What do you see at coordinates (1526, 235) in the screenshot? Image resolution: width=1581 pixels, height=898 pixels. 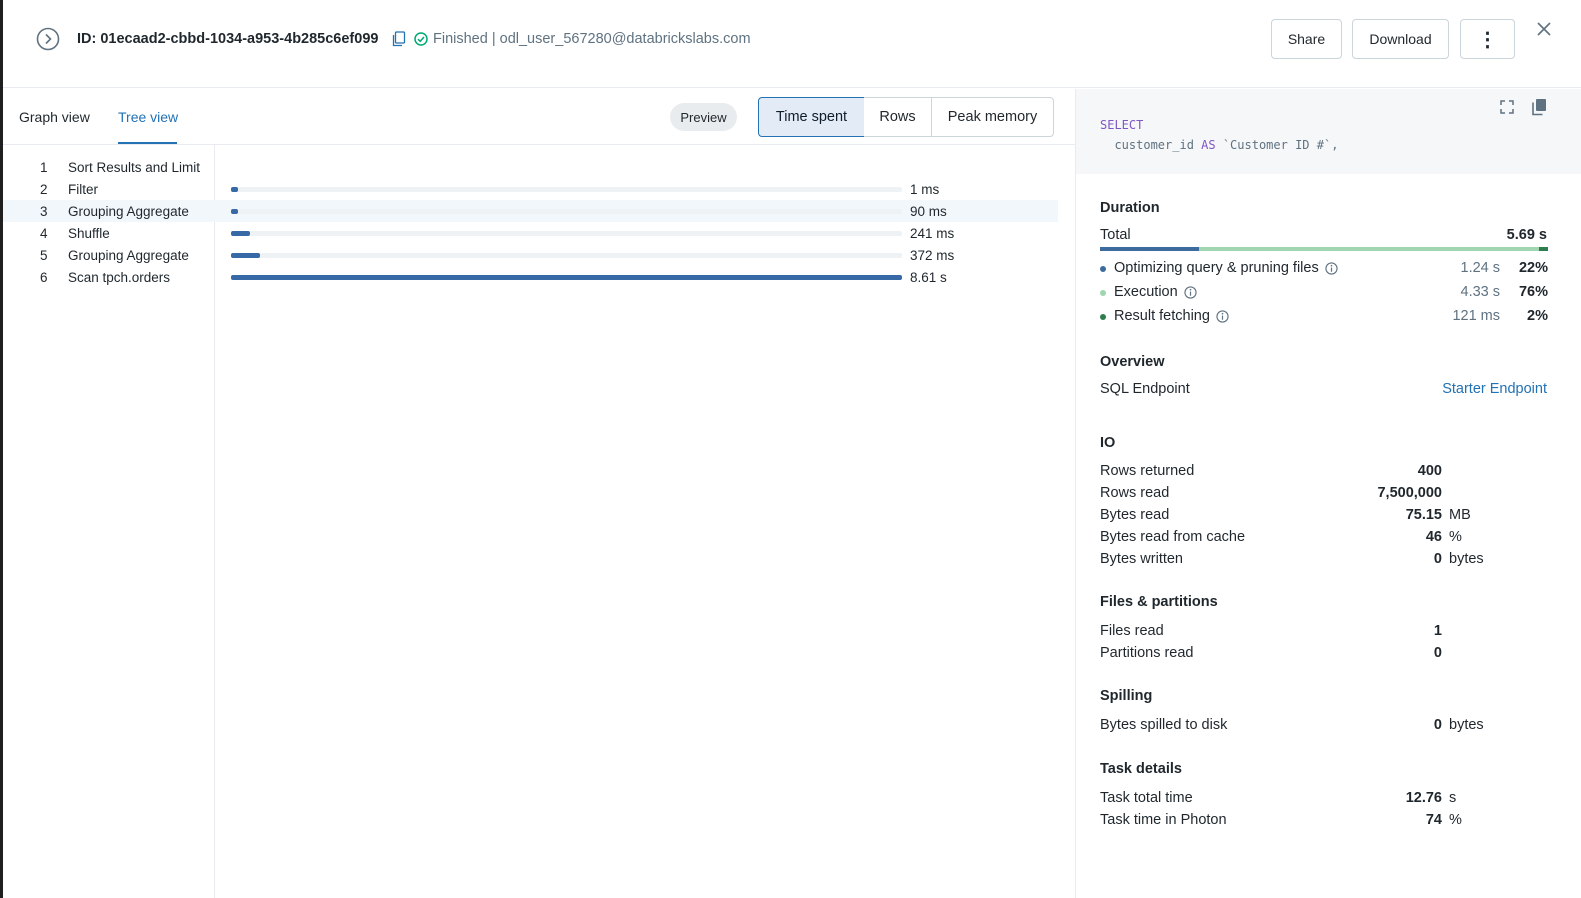 I see `total-value: 5.69 s` at bounding box center [1526, 235].